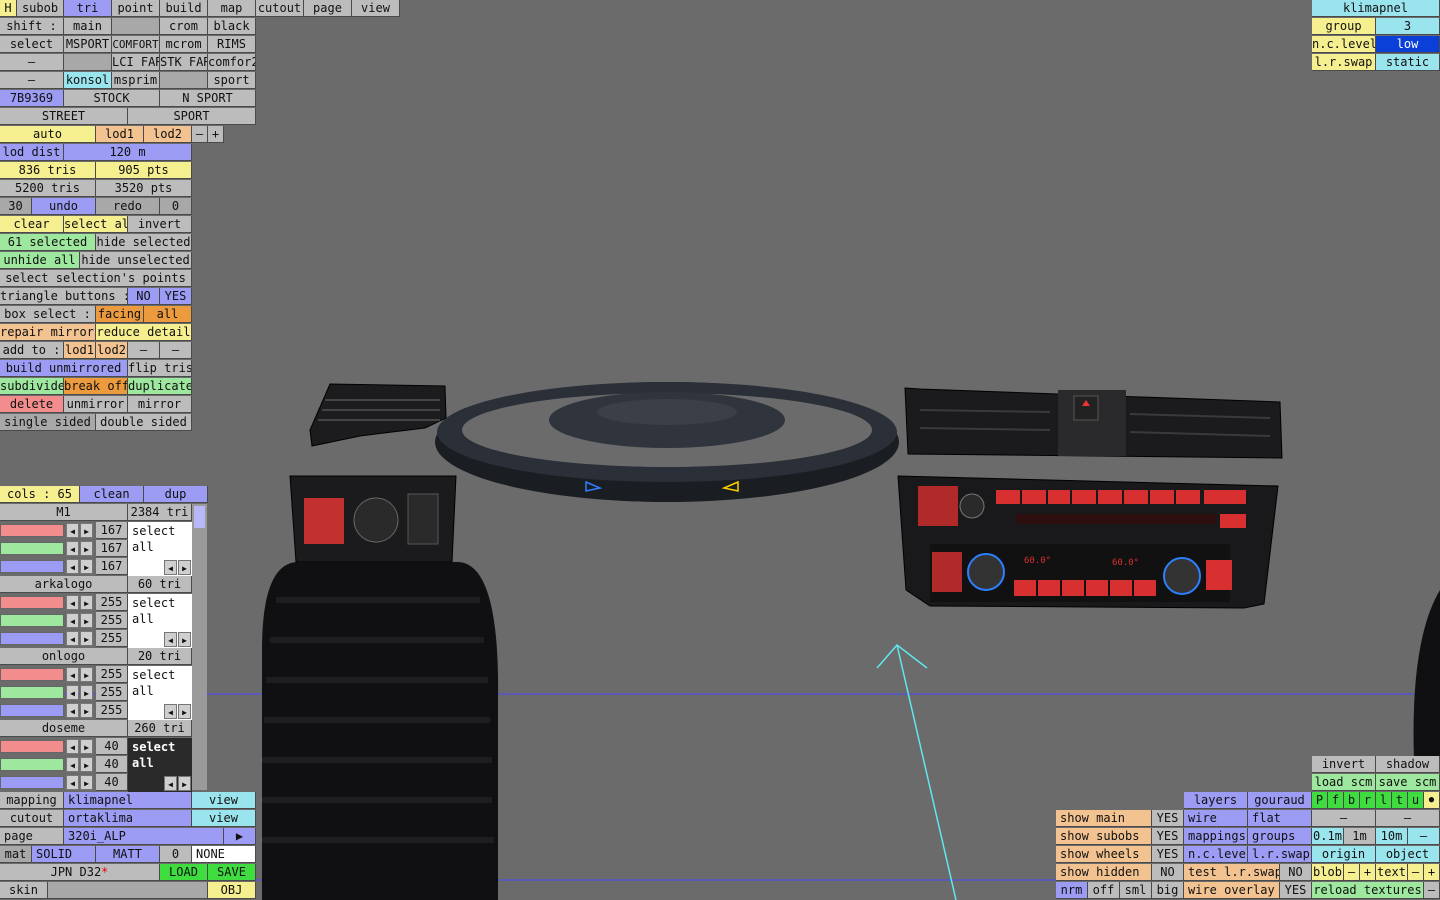 The width and height of the screenshot is (1440, 900). I want to click on cutout-view-button: view, so click(224, 818).